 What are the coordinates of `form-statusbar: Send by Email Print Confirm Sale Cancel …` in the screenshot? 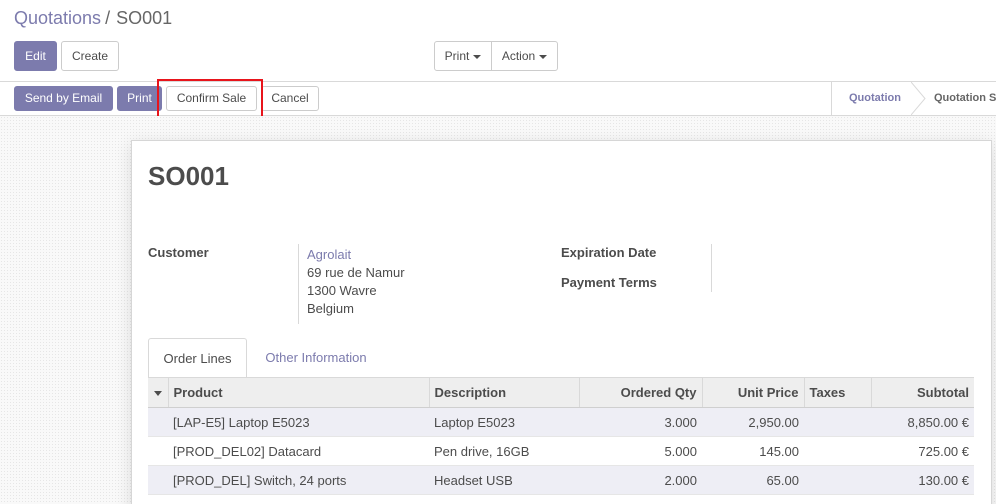 It's located at (498, 99).